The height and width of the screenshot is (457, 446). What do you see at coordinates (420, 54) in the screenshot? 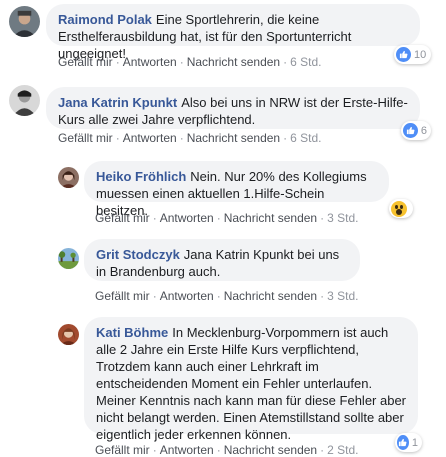
I see `reaction-count: 10` at bounding box center [420, 54].